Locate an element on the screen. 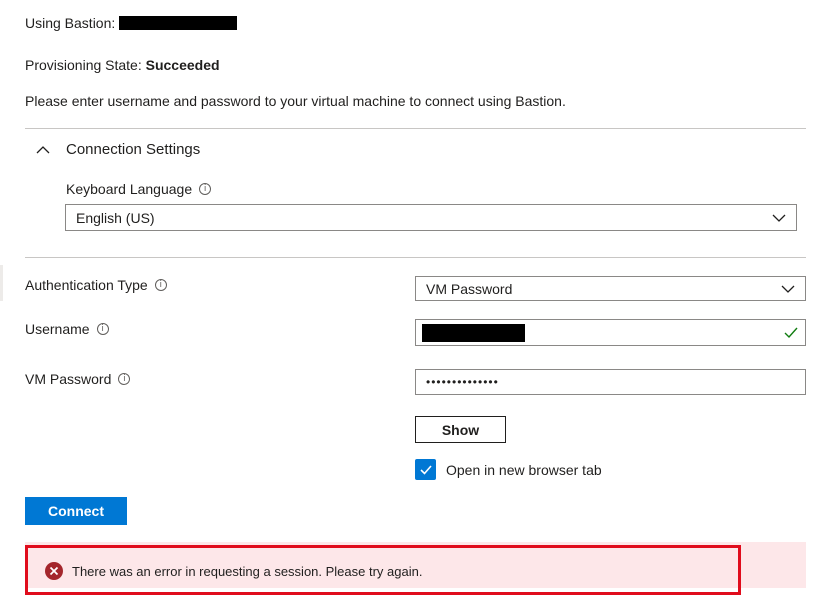 Image resolution: width=813 pixels, height=600 pixels. provisioning-value: Succeeded is located at coordinates (182, 65).